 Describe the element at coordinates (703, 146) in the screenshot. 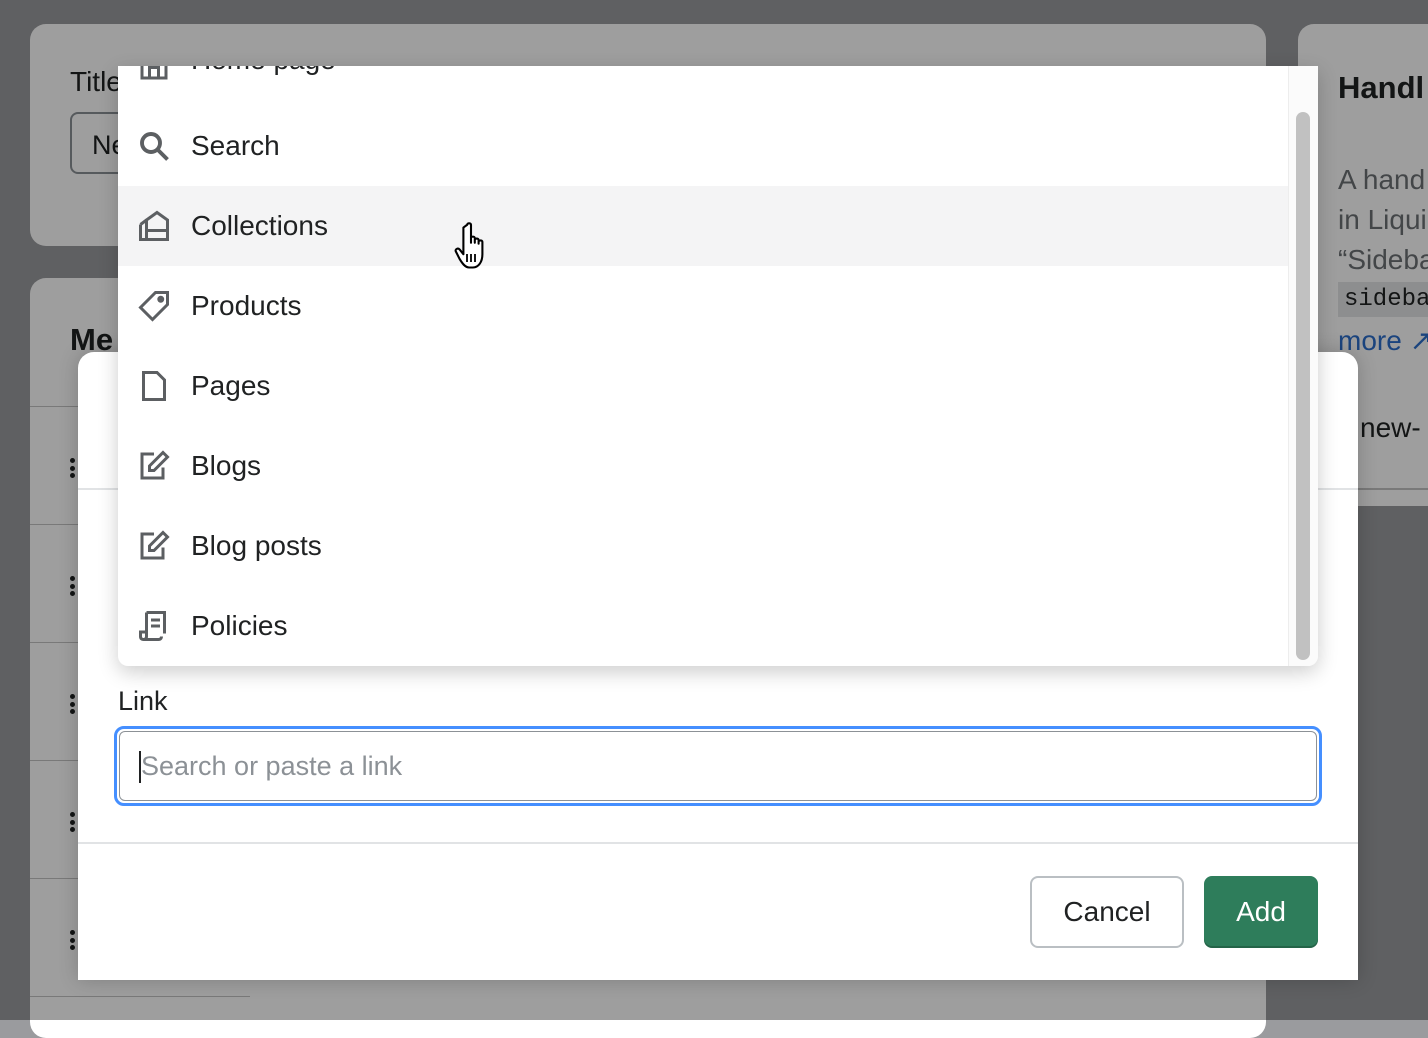

I see `dropdown-item-search: Search` at that location.